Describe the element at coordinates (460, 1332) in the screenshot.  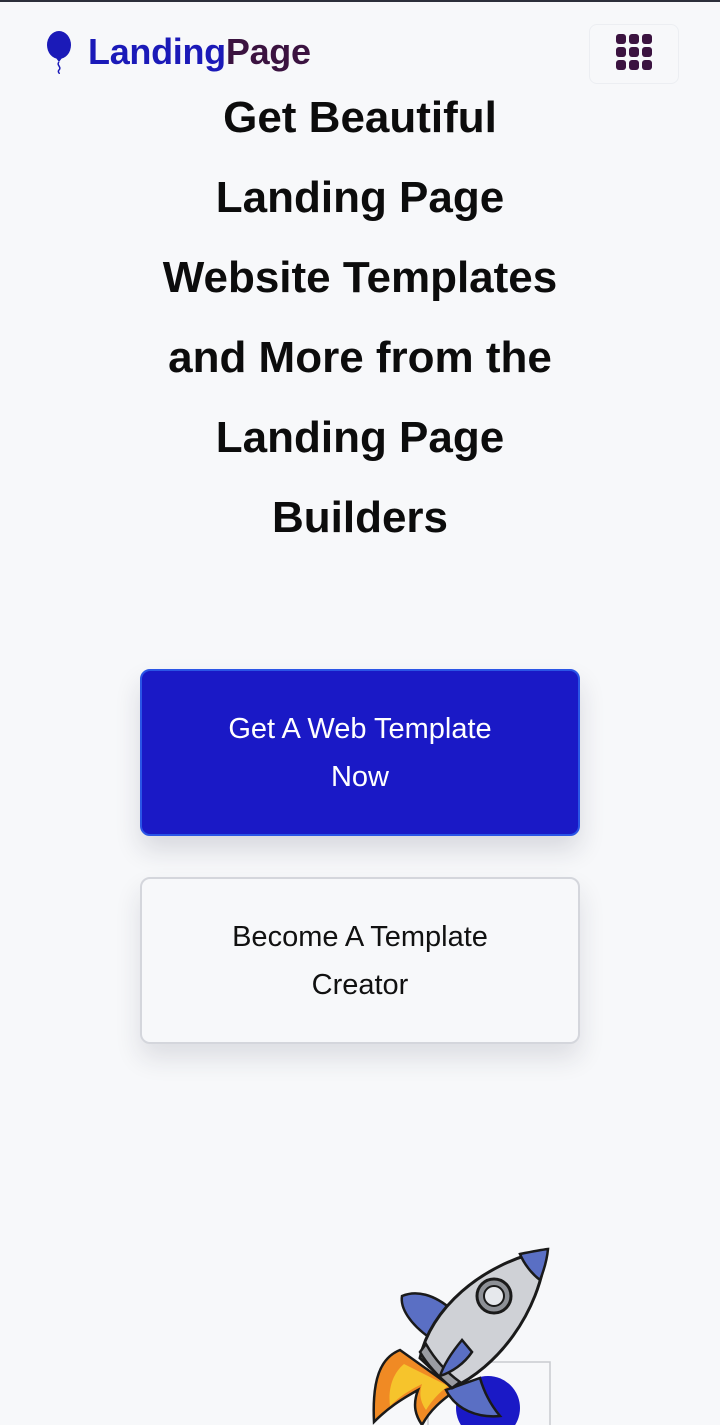
I see `rocket-illustration` at that location.